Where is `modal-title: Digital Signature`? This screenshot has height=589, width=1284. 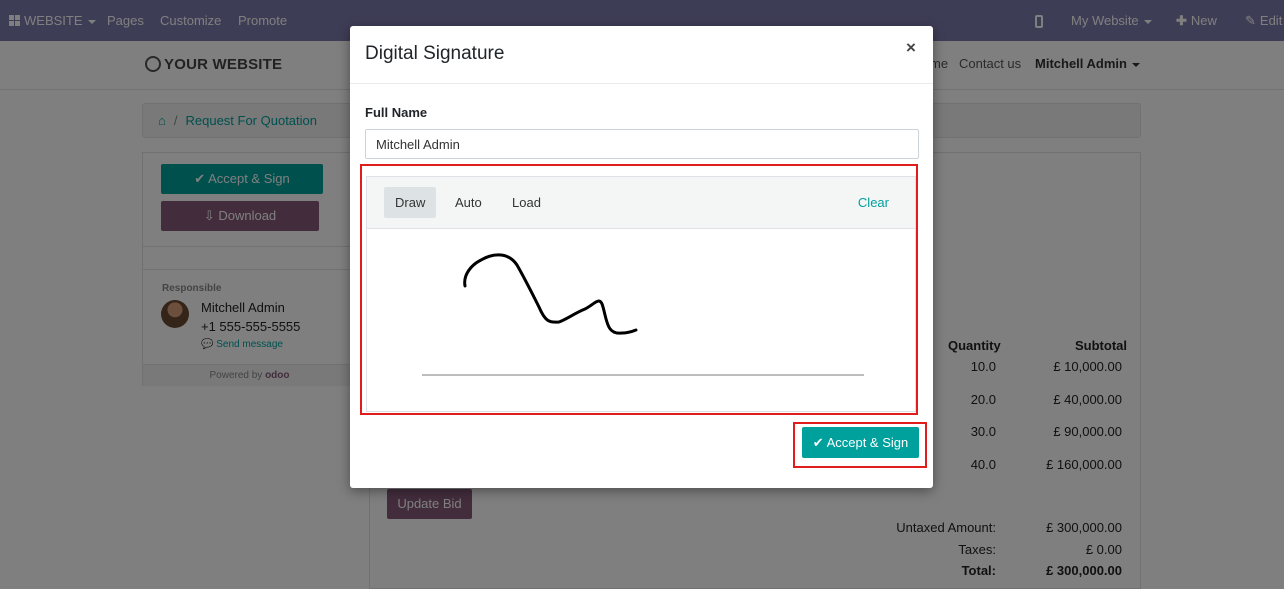 modal-title: Digital Signature is located at coordinates (435, 53).